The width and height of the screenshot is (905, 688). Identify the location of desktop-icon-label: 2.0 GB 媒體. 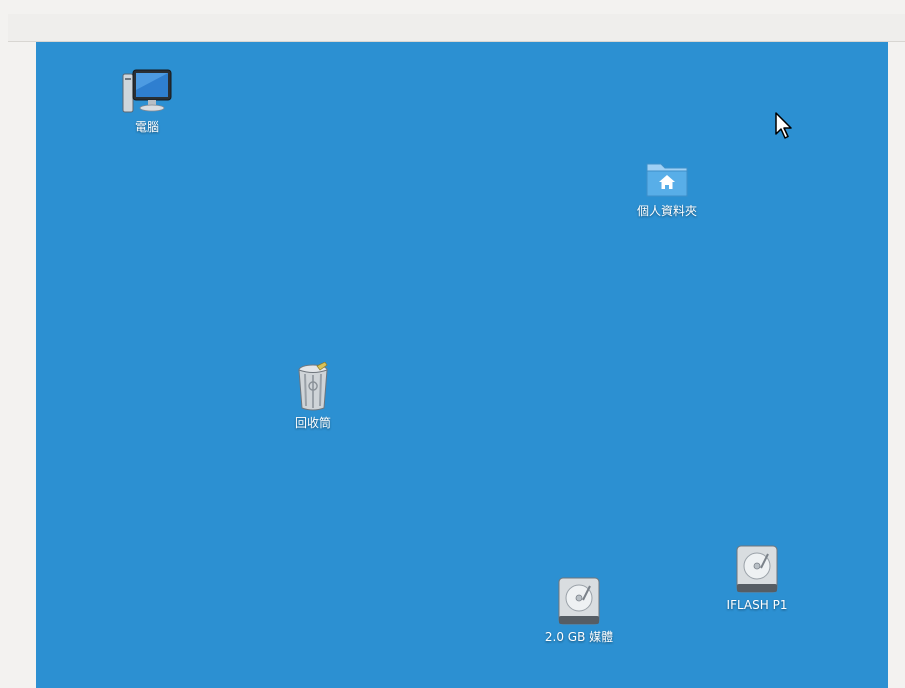
(579, 637).